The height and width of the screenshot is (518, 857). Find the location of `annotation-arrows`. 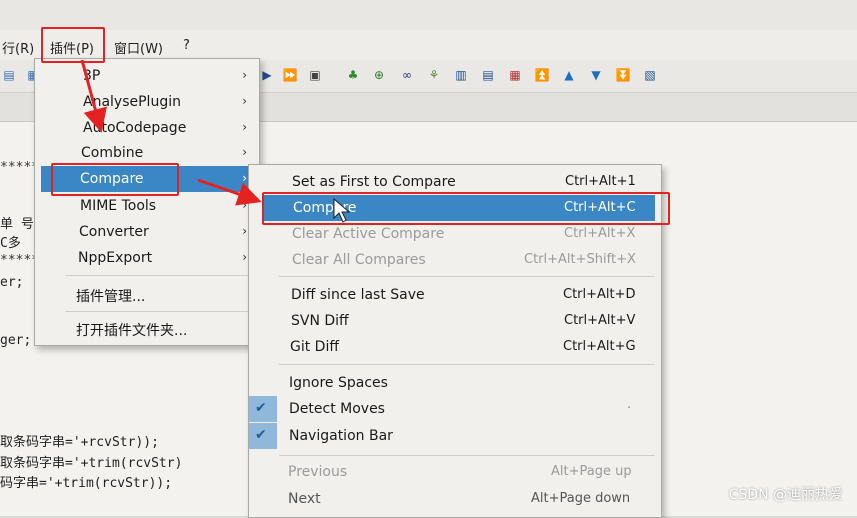

annotation-arrows is located at coordinates (215, 141).